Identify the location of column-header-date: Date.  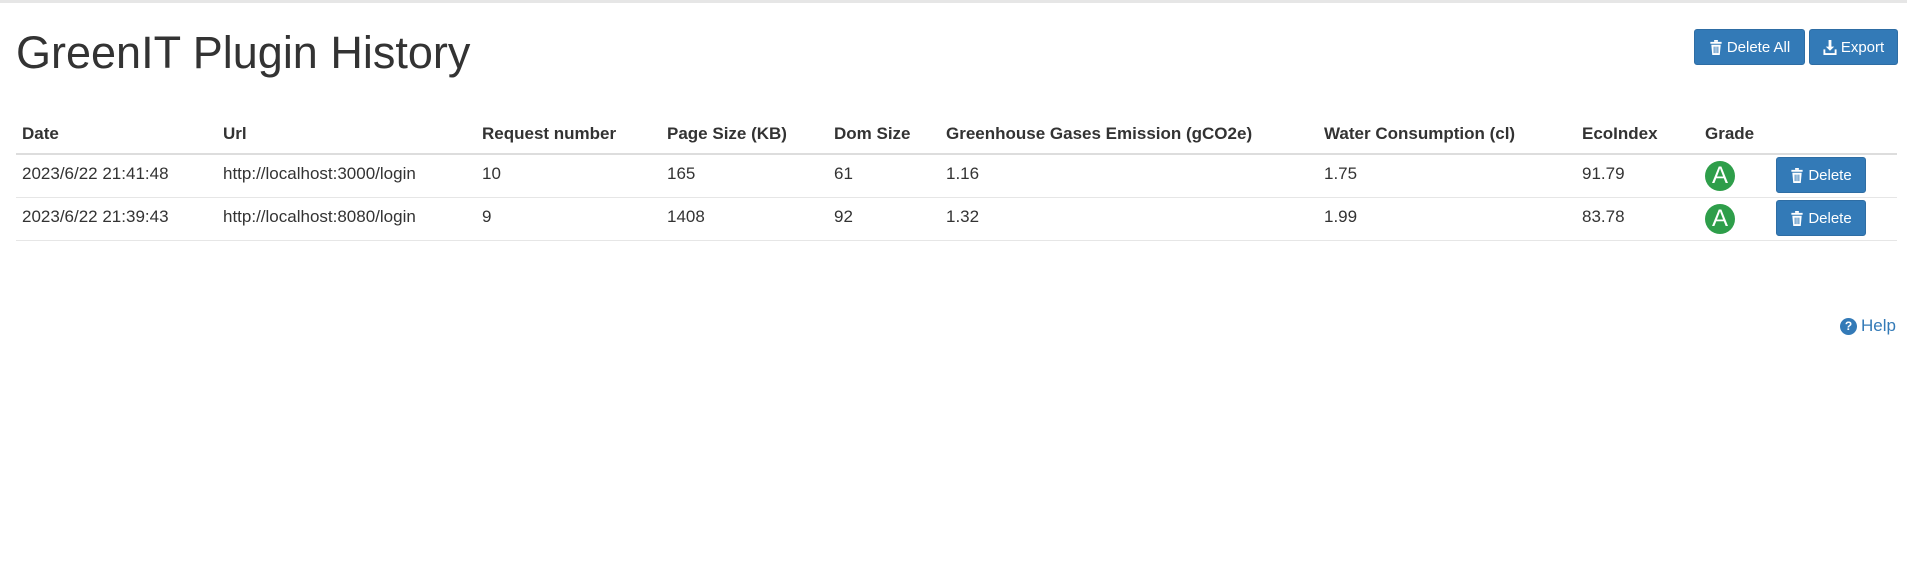
(116, 134).